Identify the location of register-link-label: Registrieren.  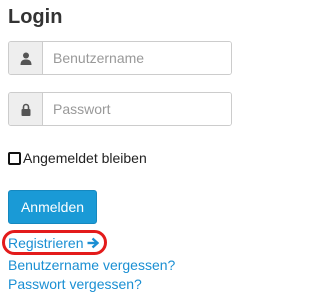
(46, 243).